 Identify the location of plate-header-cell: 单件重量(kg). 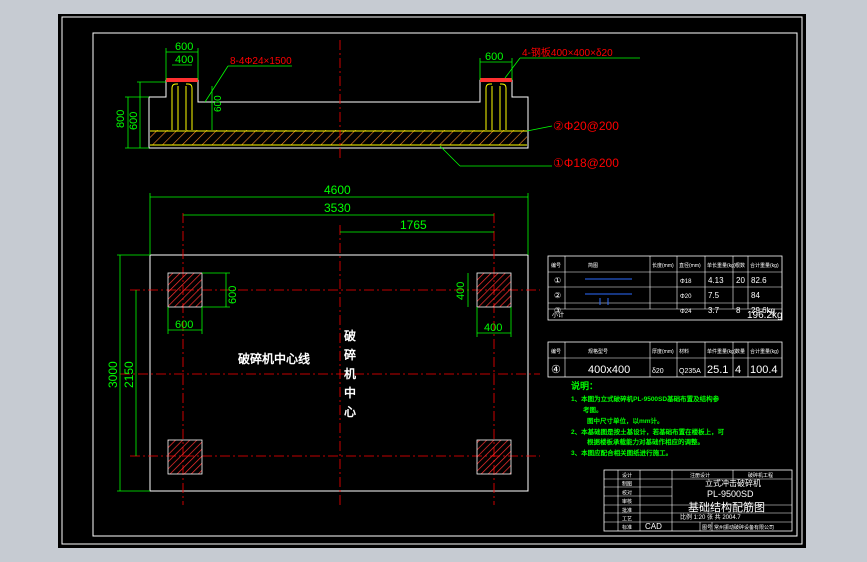
(721, 351).